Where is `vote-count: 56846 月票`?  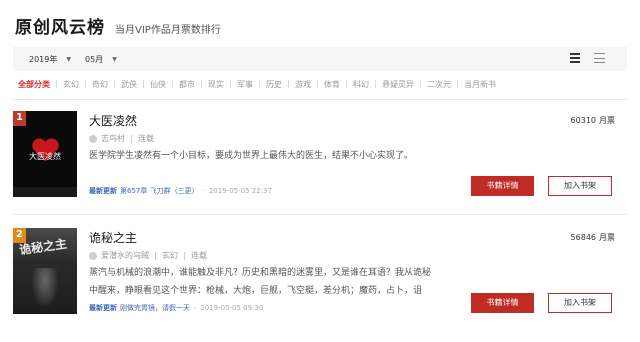 vote-count: 56846 月票 is located at coordinates (593, 237).